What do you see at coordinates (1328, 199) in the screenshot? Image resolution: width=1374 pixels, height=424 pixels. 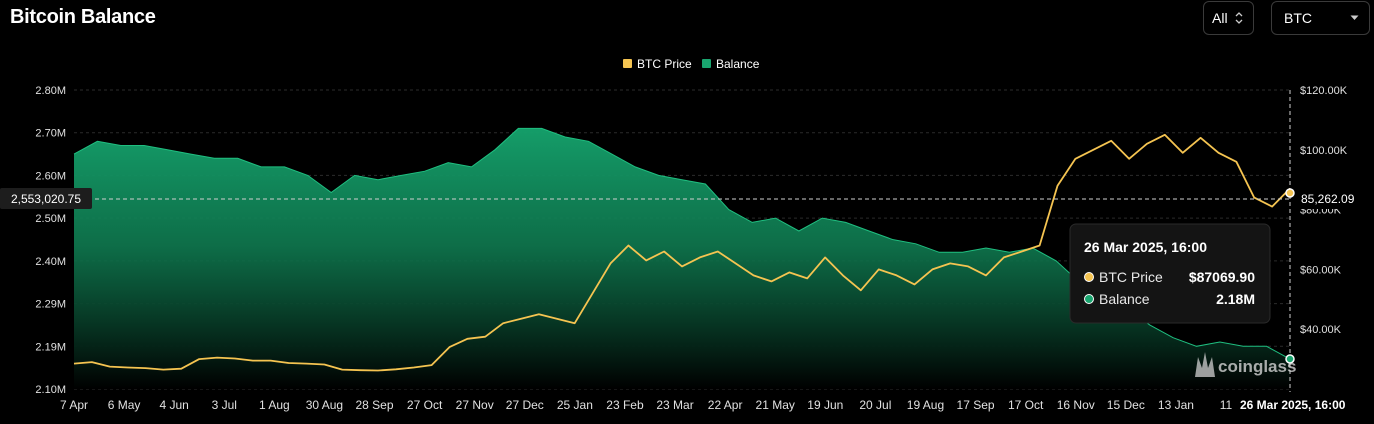 I see `crosshair-right-label: 85,262.09` at bounding box center [1328, 199].